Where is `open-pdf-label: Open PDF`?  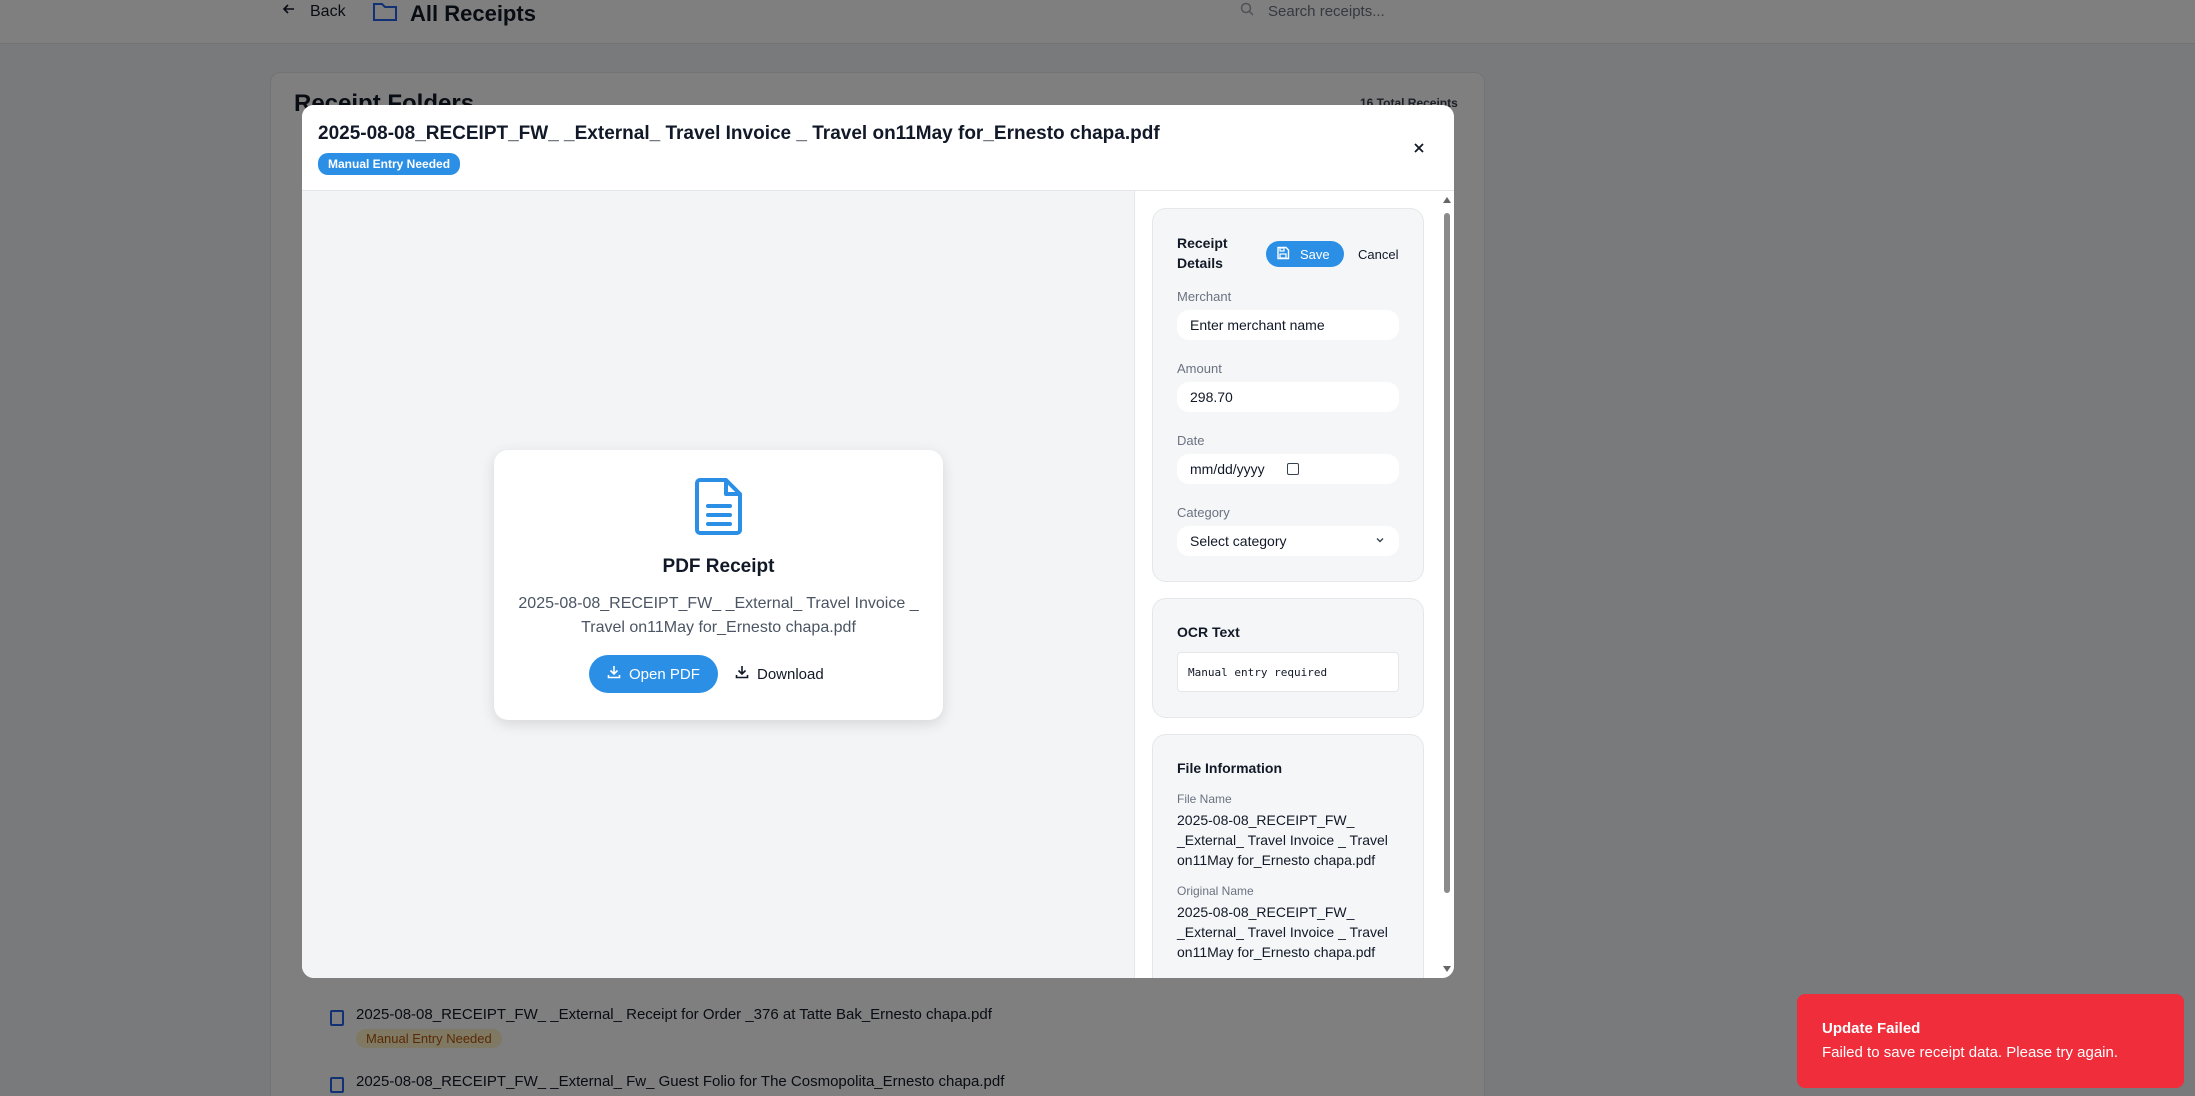
open-pdf-label: Open PDF is located at coordinates (664, 674).